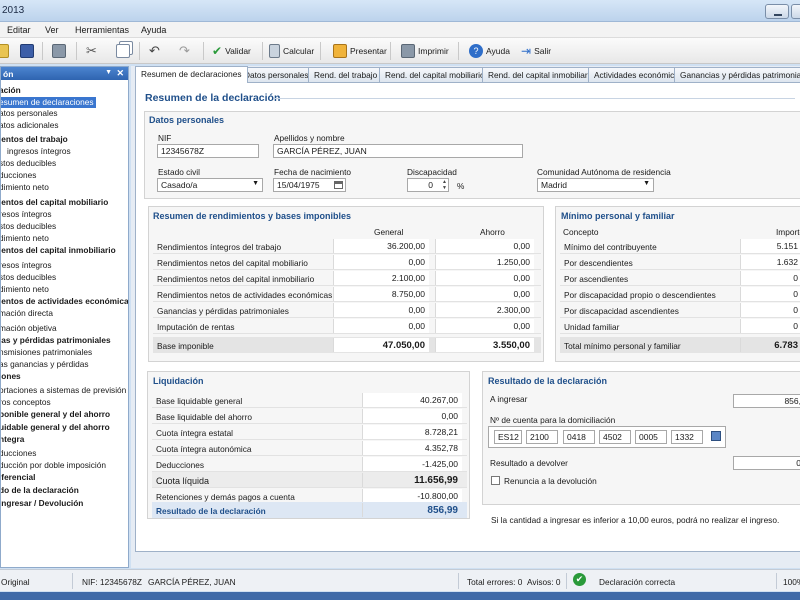 The height and width of the screenshot is (600, 800). What do you see at coordinates (46, 352) in the screenshot?
I see `nav-item: nsmisiones patrimoniales` at bounding box center [46, 352].